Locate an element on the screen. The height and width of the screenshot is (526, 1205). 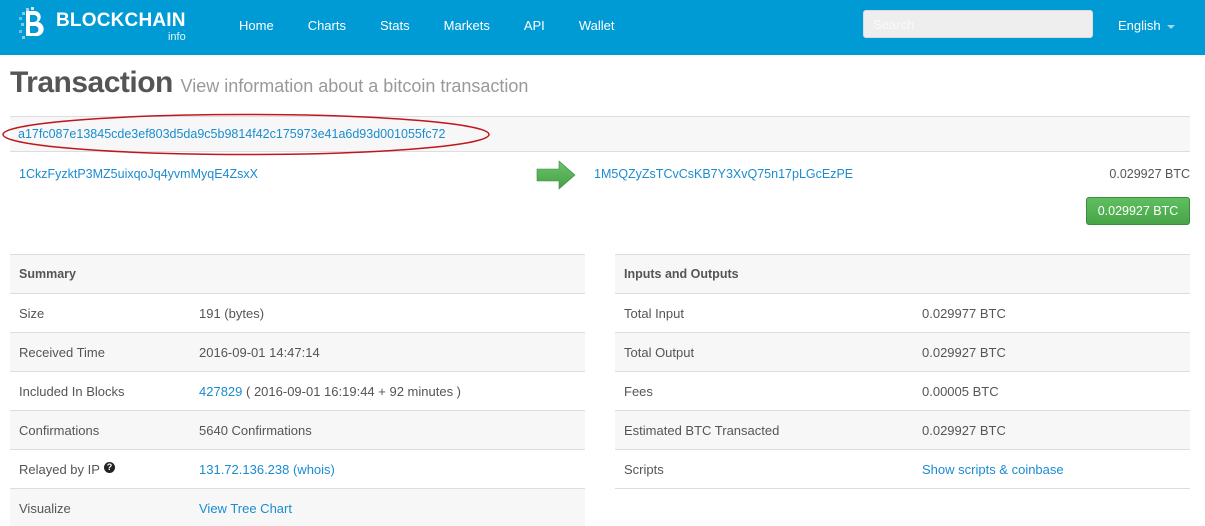
input-address-link: 1CkzFyzktP3MZ5uixqoJq4yvmMyqE4ZsxX is located at coordinates (138, 174).